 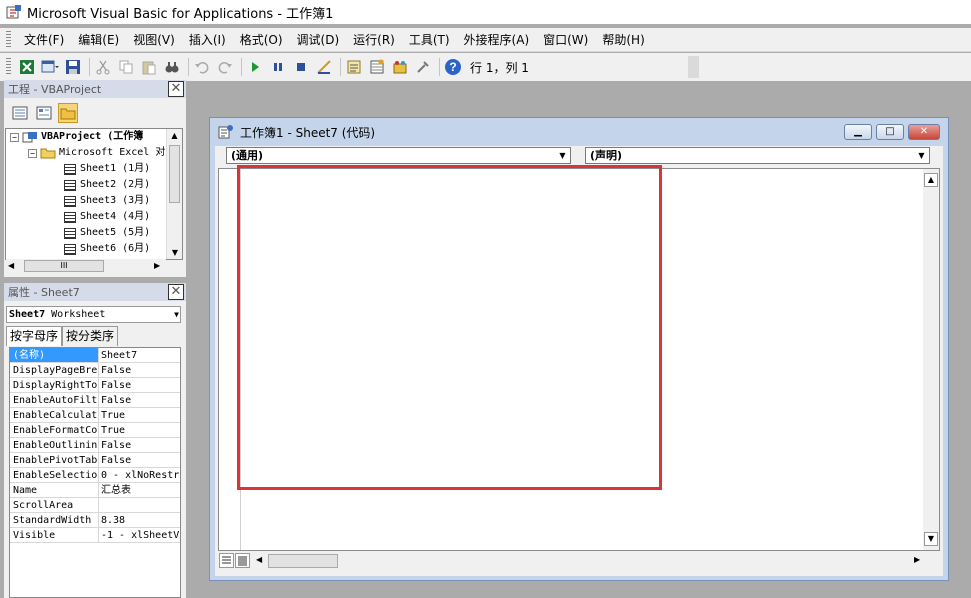 What do you see at coordinates (429, 40) in the screenshot?
I see `menu-tools: 工具(T)` at bounding box center [429, 40].